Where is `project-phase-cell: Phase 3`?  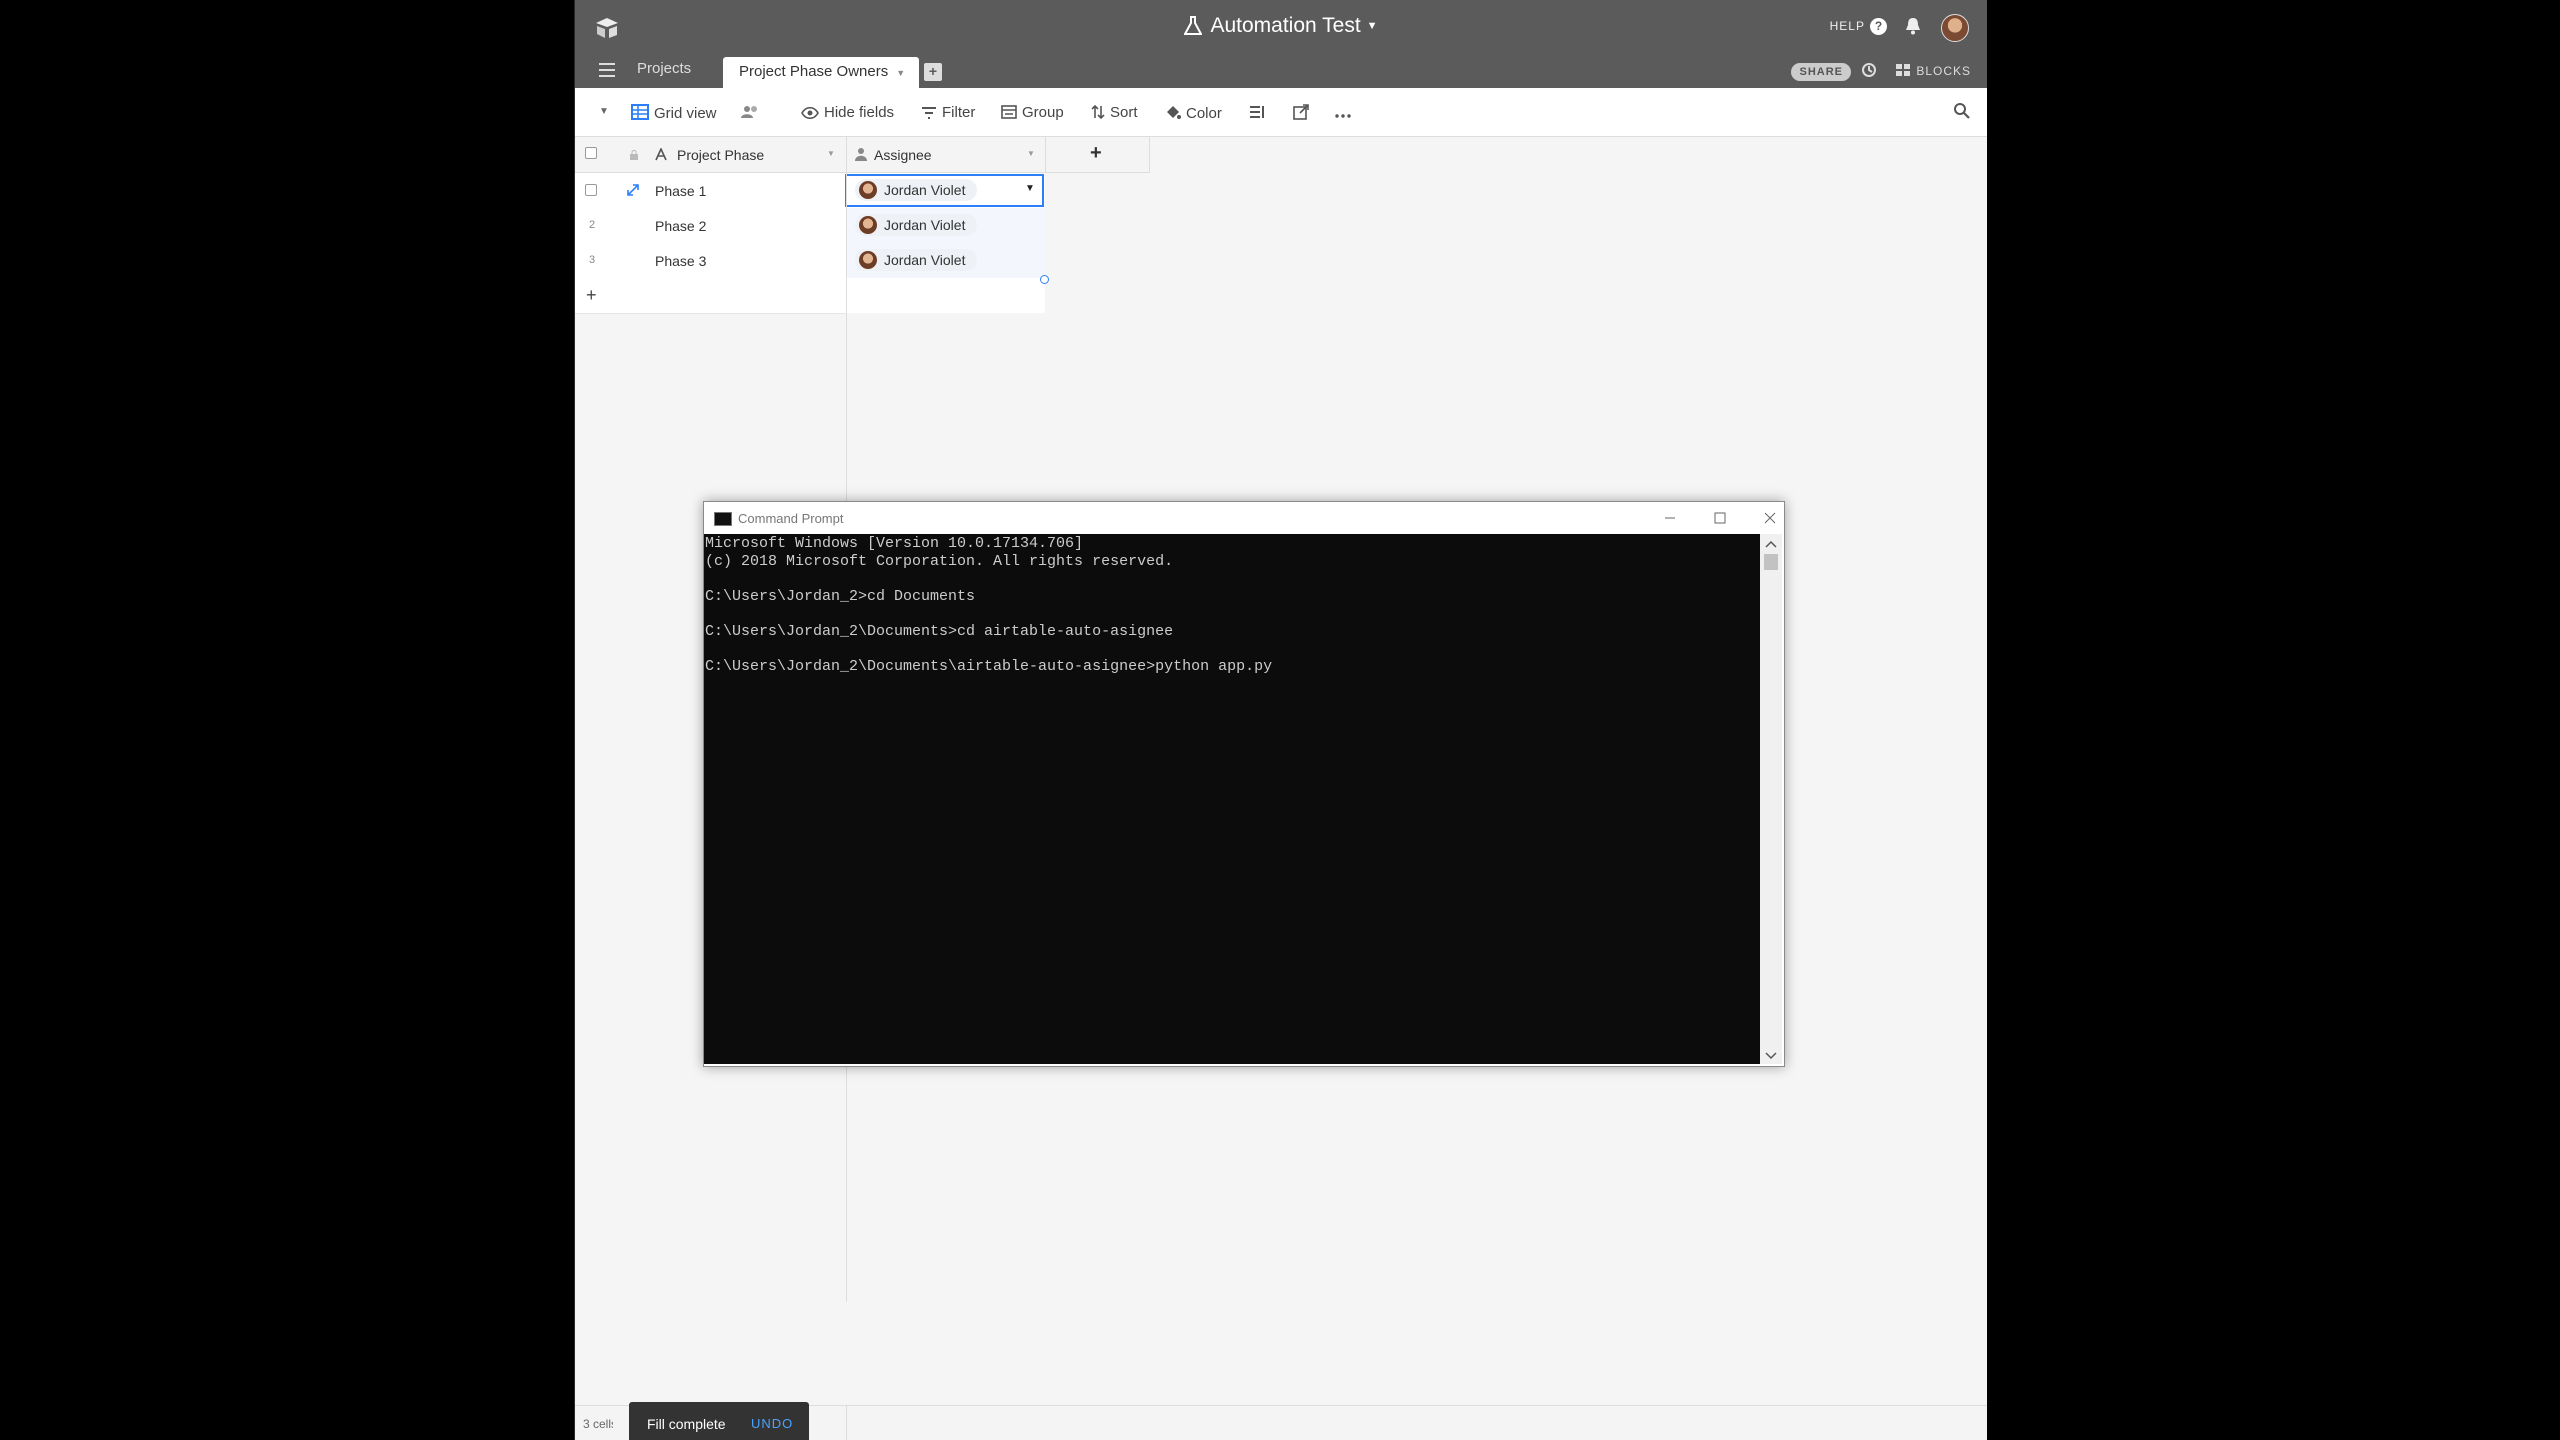 project-phase-cell: Phase 3 is located at coordinates (680, 261).